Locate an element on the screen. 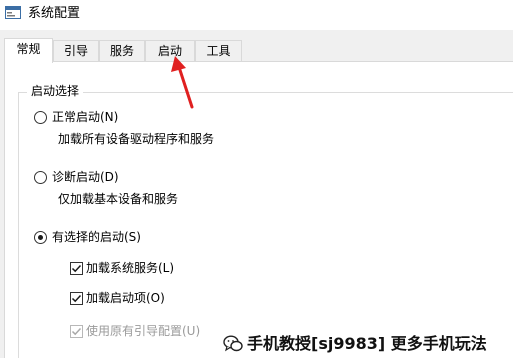 Image resolution: width=513 pixels, height=358 pixels. normal-startup-description: 加载所有设备驱动程序和服务 is located at coordinates (136, 139).